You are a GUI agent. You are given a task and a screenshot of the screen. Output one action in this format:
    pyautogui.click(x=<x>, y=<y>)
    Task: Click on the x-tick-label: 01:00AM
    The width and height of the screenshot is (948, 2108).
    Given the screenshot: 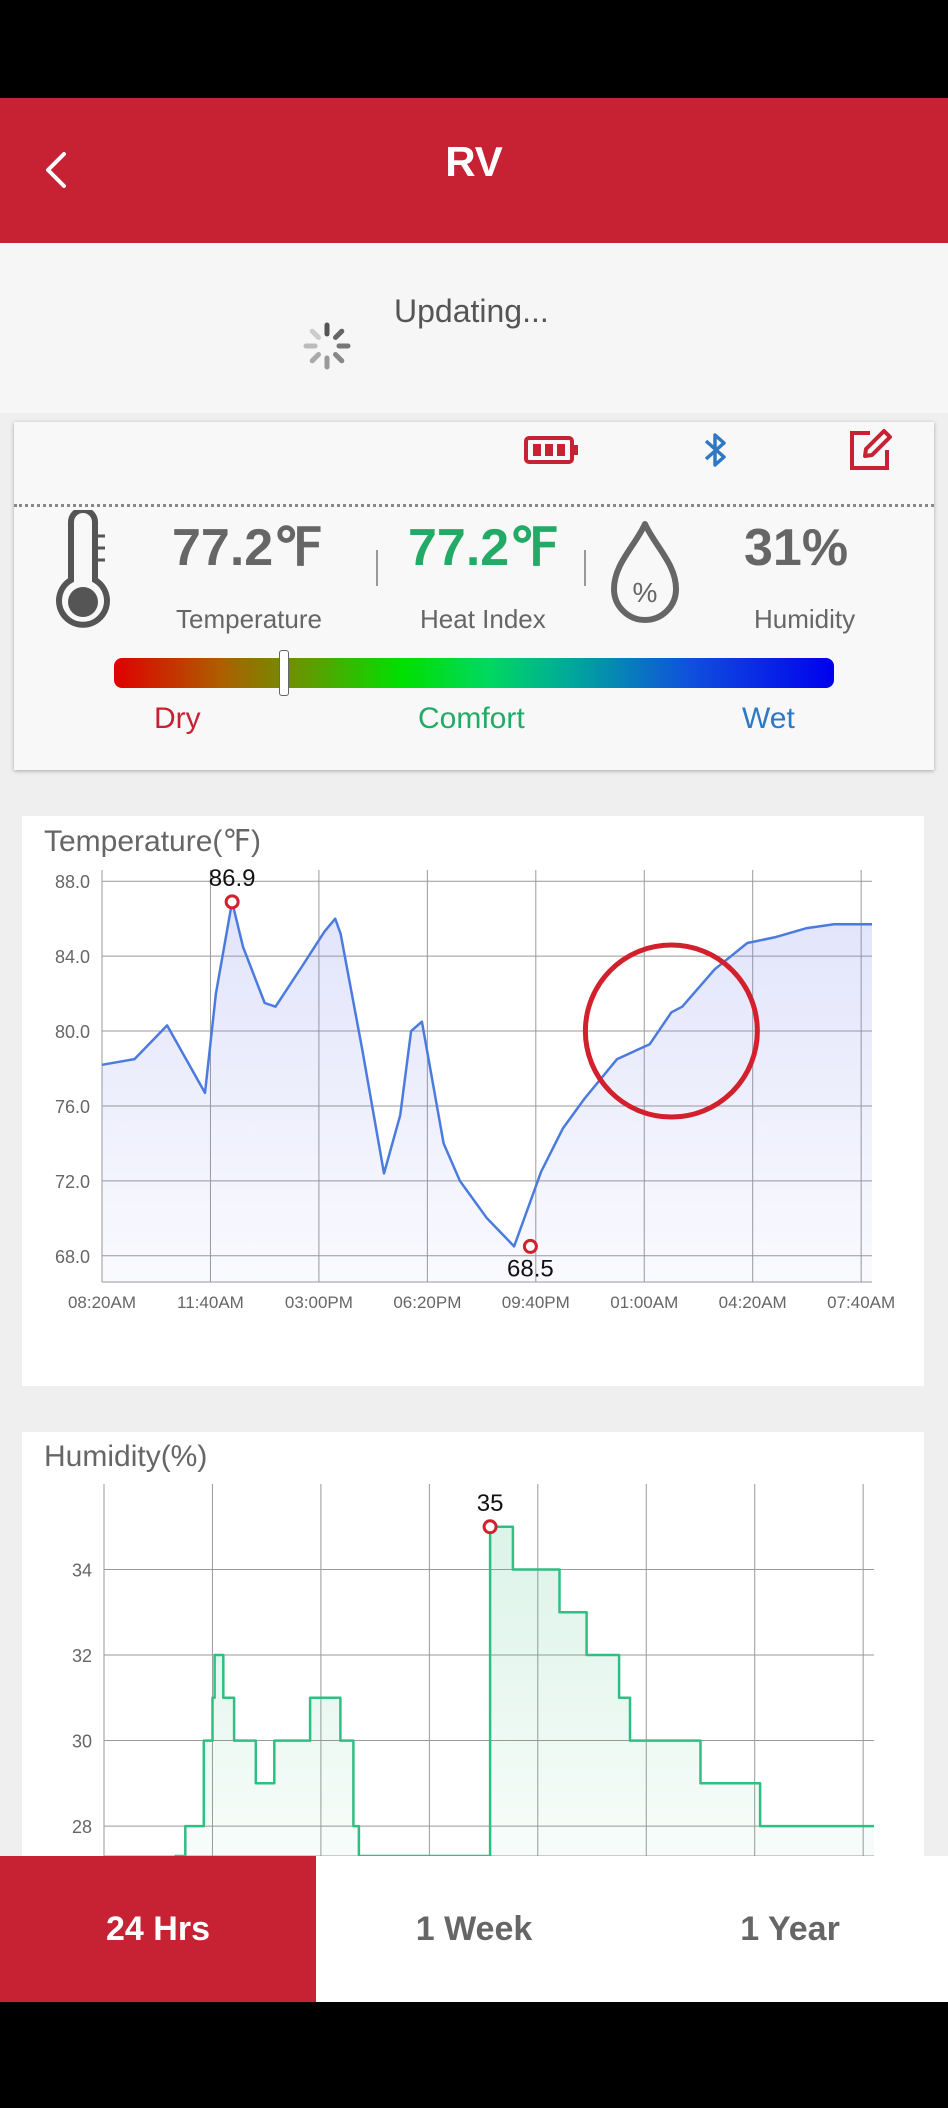 What is the action you would take?
    pyautogui.click(x=644, y=1302)
    